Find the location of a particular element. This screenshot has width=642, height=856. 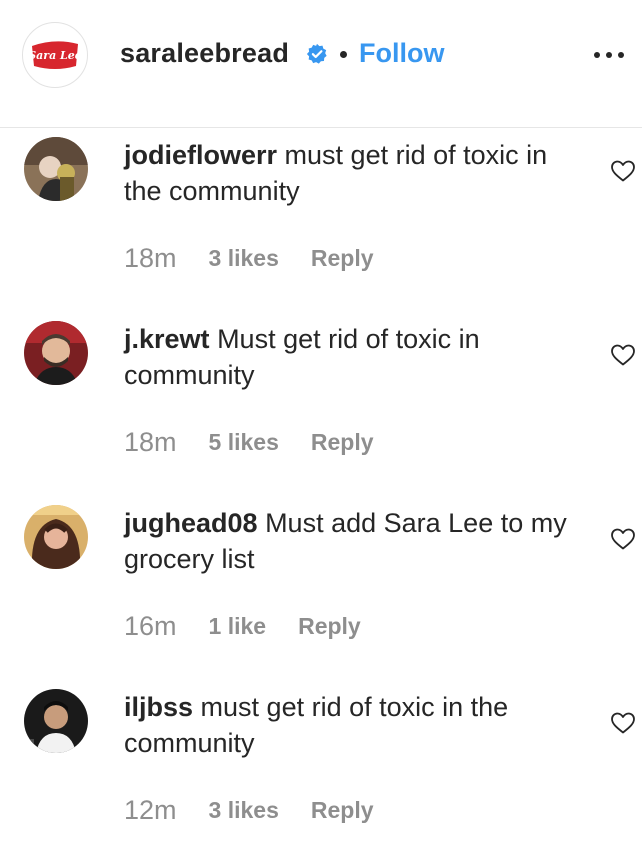

comment-meta: 16m 1 like Reply is located at coordinates (242, 626).